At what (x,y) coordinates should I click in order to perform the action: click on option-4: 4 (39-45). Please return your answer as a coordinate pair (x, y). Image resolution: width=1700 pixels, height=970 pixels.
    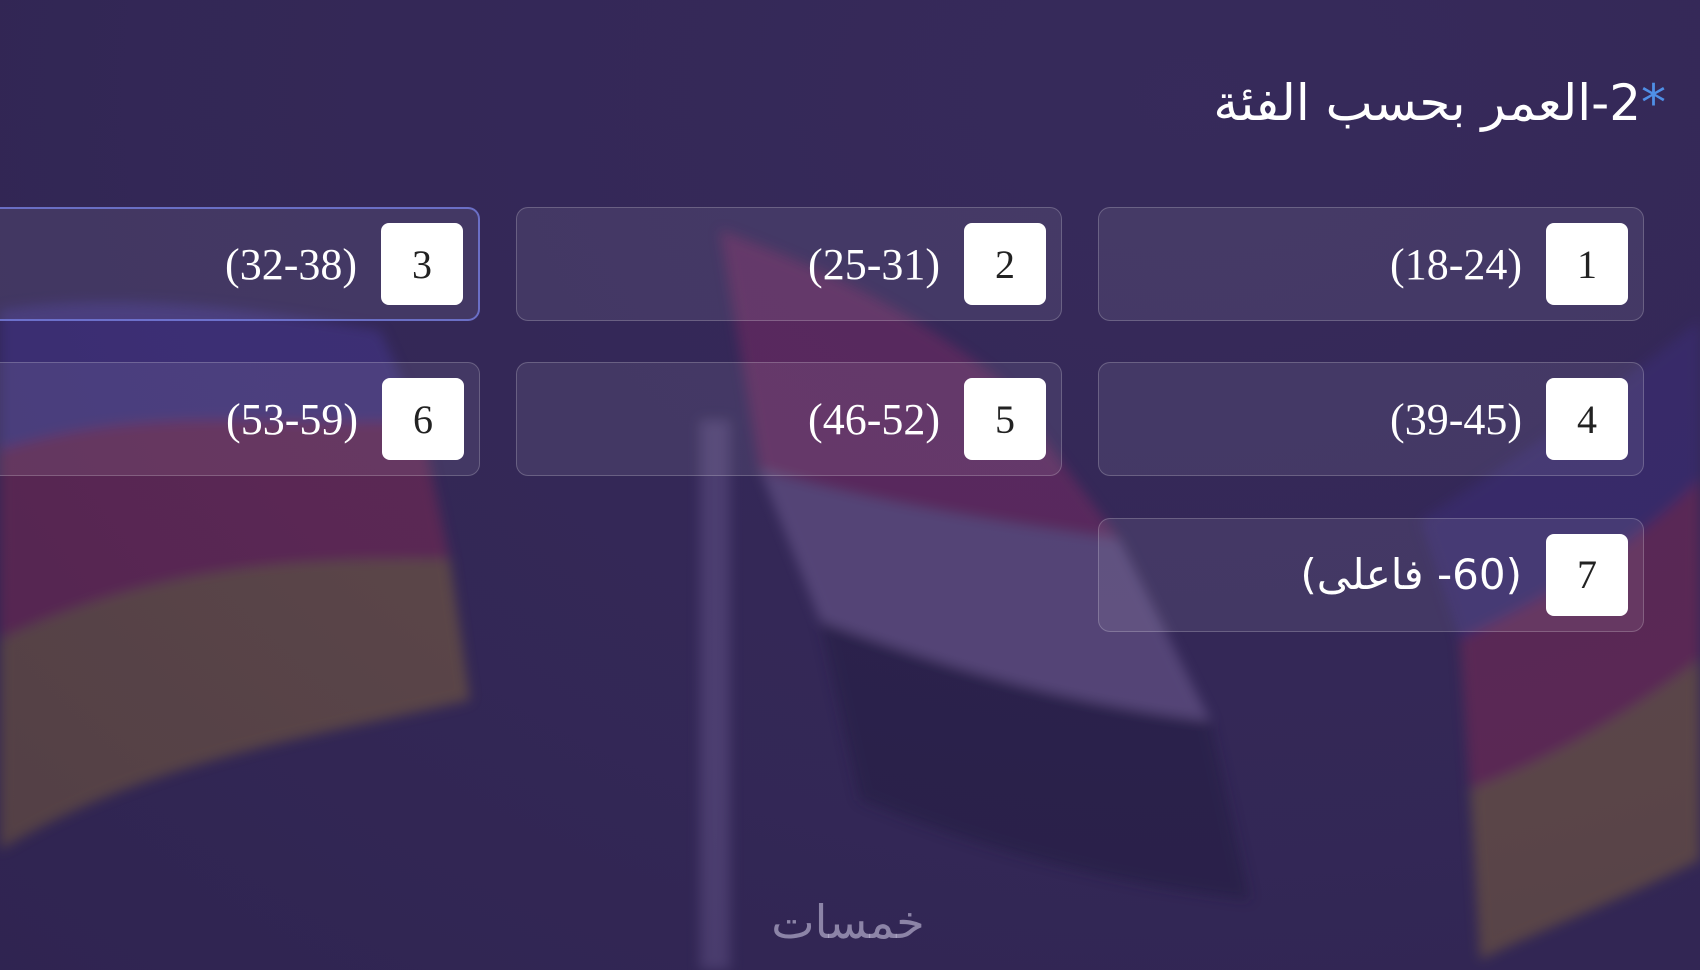
    Looking at the image, I should click on (1371, 419).